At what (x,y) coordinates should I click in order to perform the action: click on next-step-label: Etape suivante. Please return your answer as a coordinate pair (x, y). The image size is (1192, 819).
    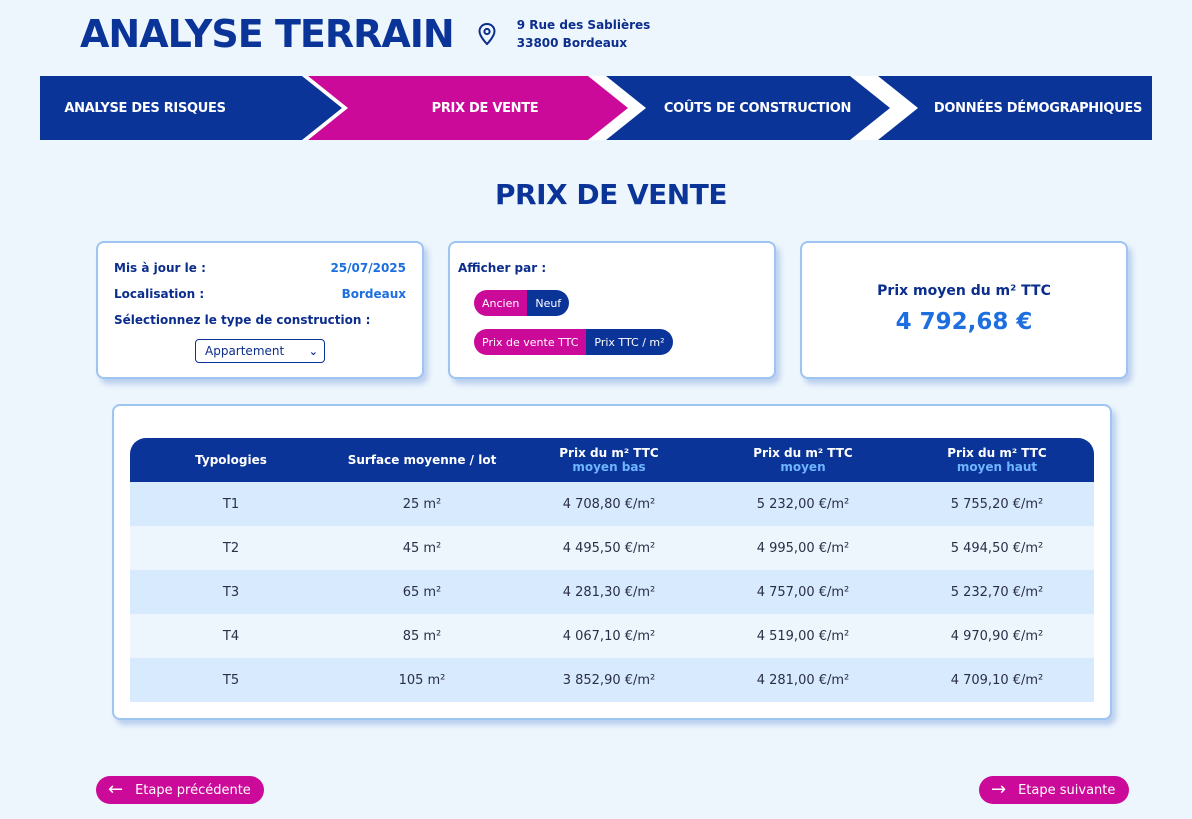
    Looking at the image, I should click on (1067, 790).